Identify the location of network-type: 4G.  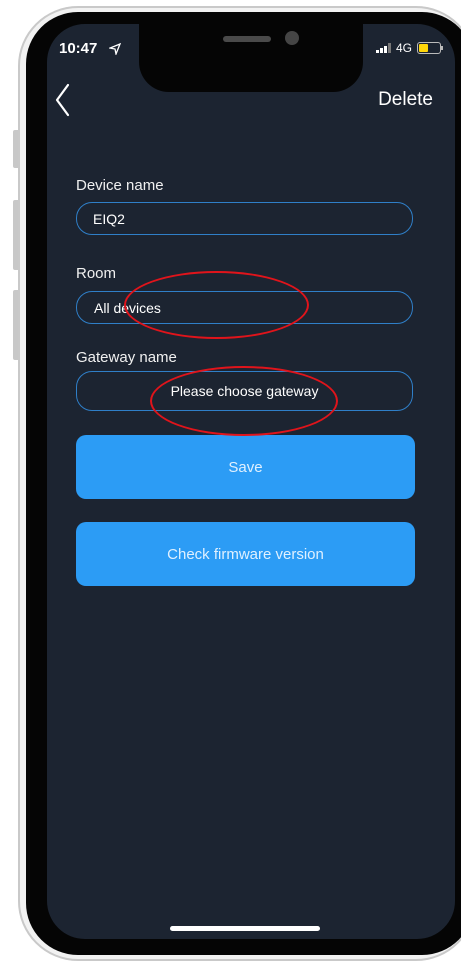
(403, 48).